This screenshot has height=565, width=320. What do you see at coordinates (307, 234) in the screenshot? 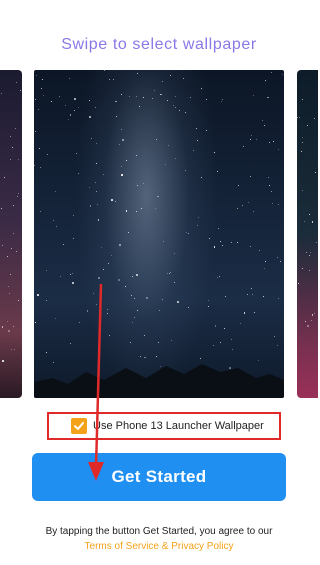
I see `wallpaper-right-preview` at bounding box center [307, 234].